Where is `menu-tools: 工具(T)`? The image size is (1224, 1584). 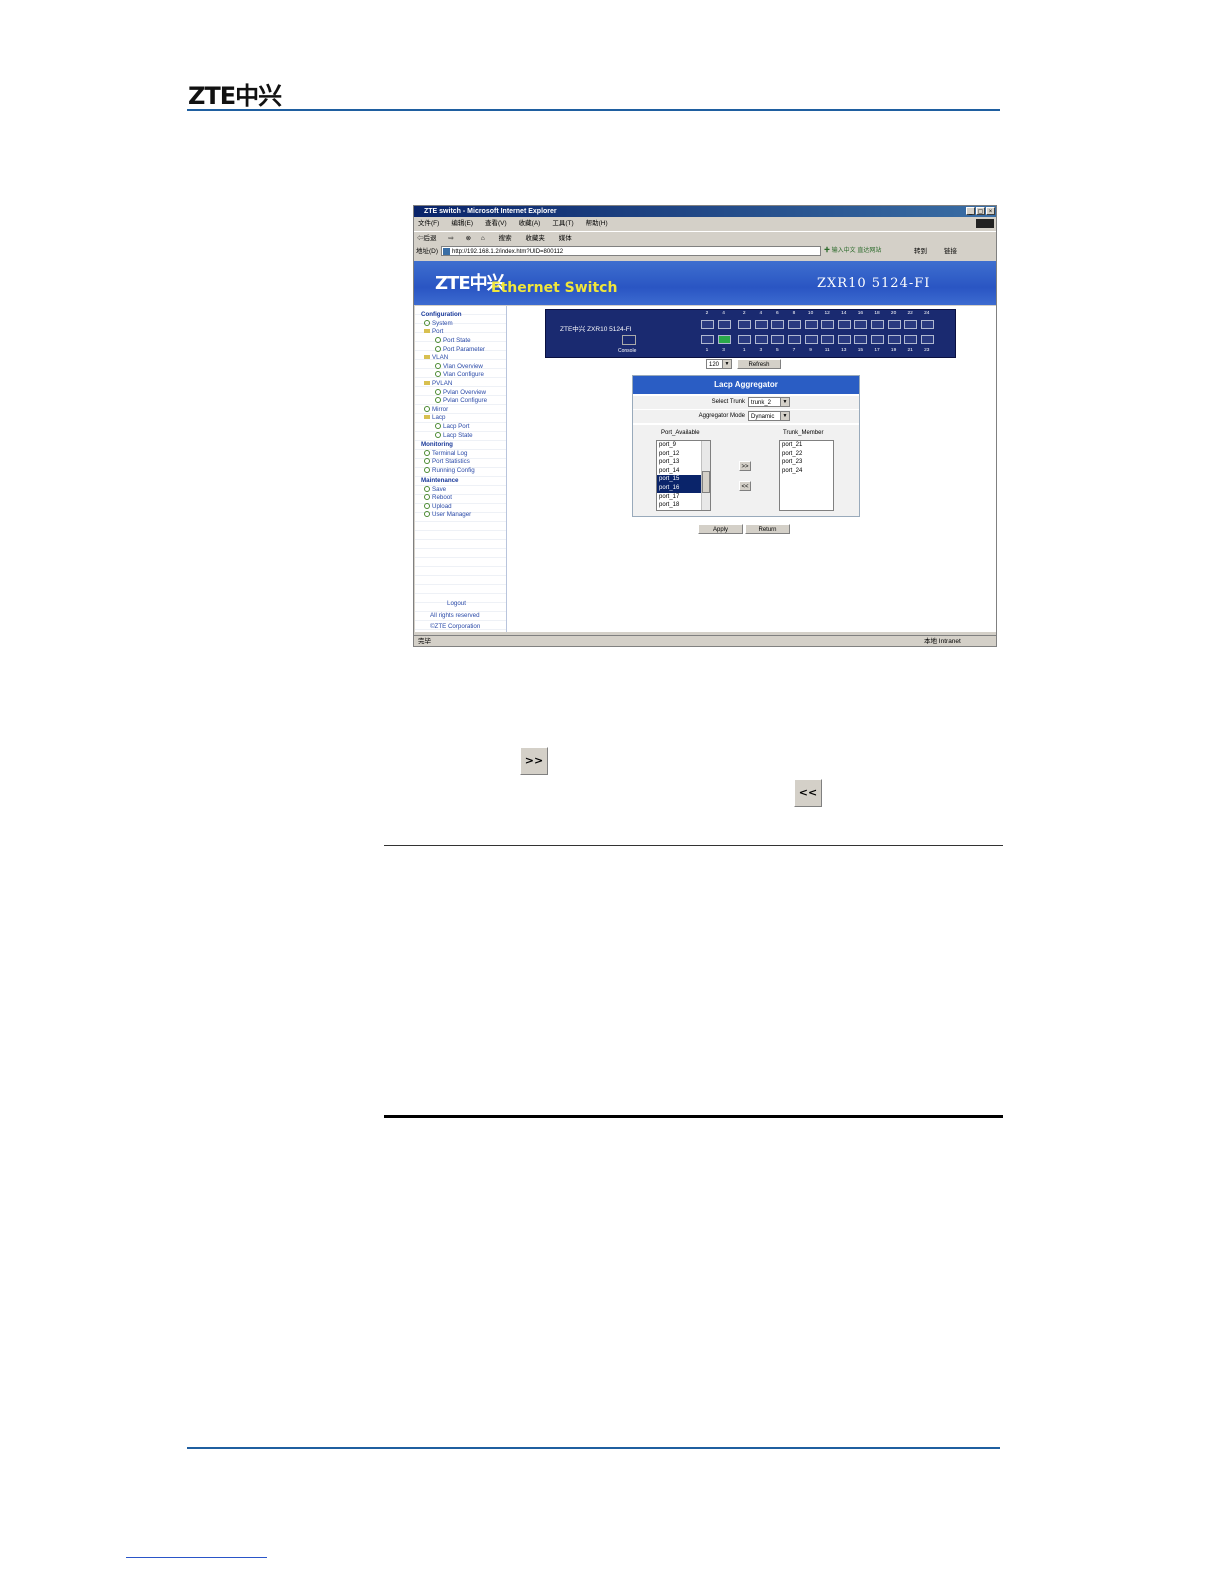
menu-tools: 工具(T) is located at coordinates (562, 223).